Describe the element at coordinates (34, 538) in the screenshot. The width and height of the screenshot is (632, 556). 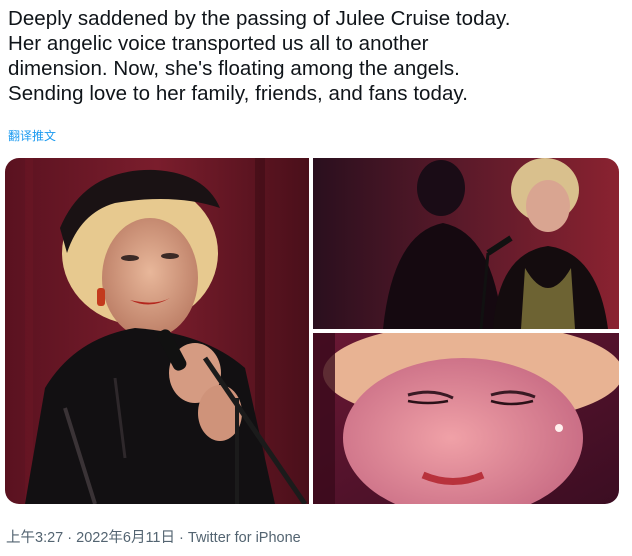
I see `tweet-time: 上午3:27` at that location.